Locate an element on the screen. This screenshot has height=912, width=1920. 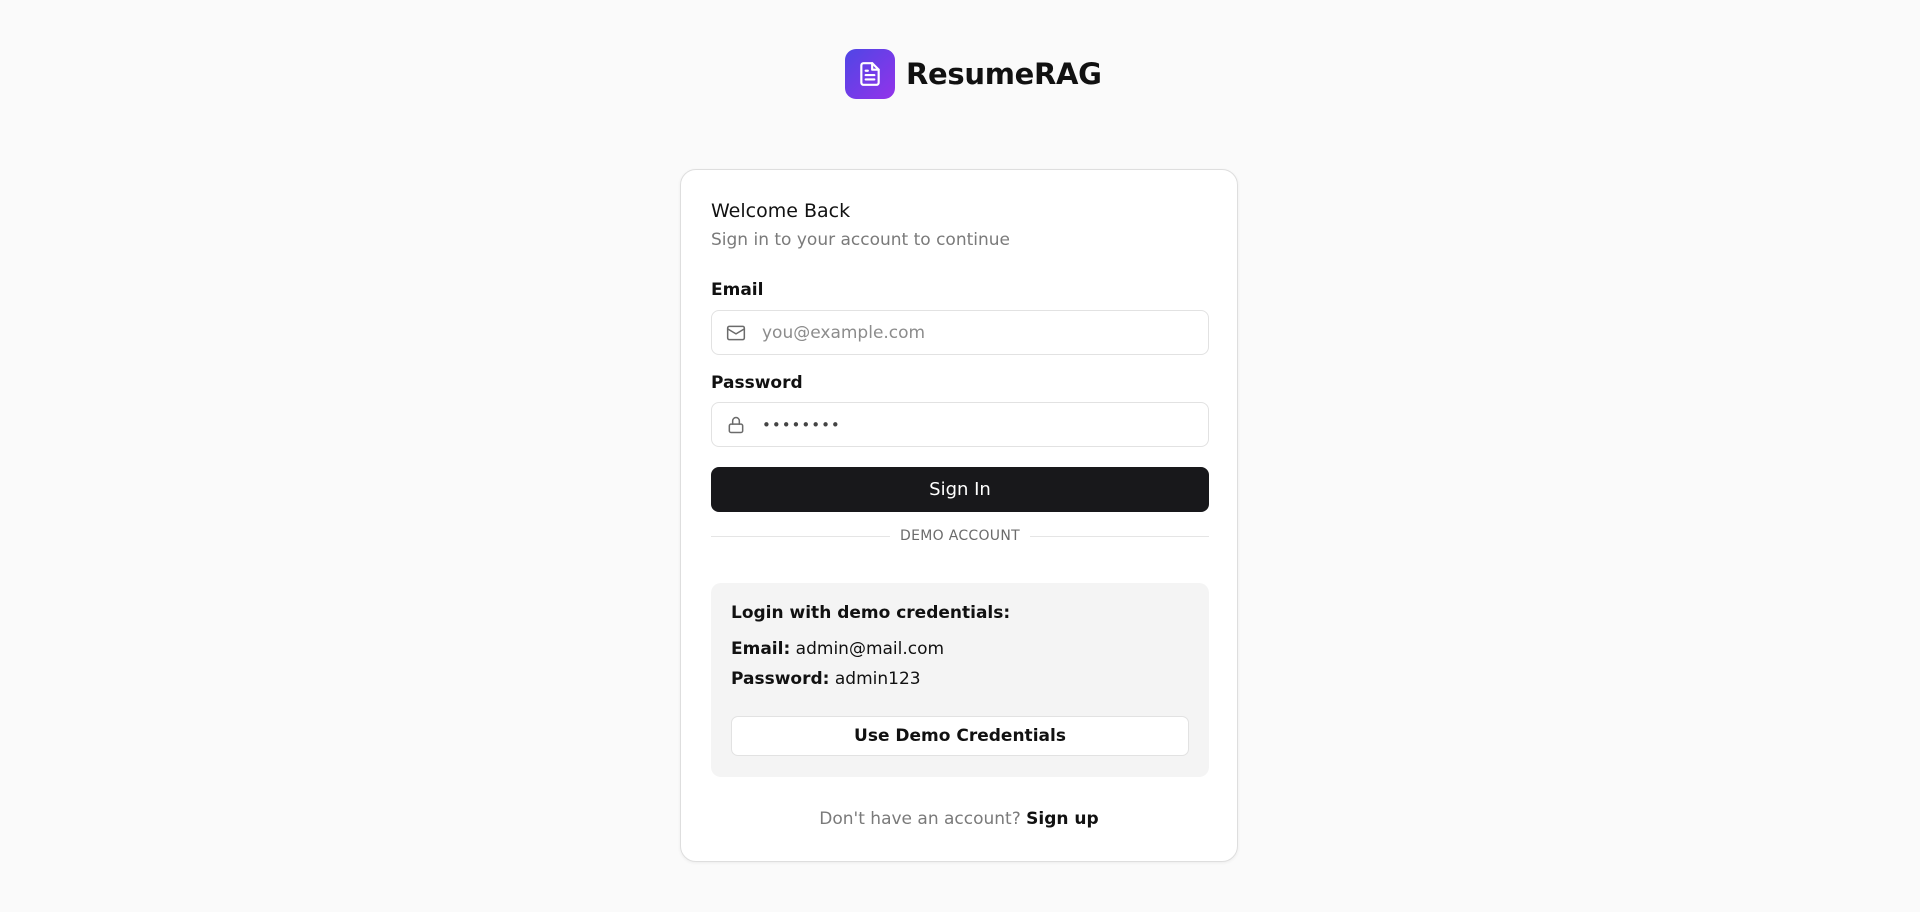
divider-line-right is located at coordinates (1119, 536).